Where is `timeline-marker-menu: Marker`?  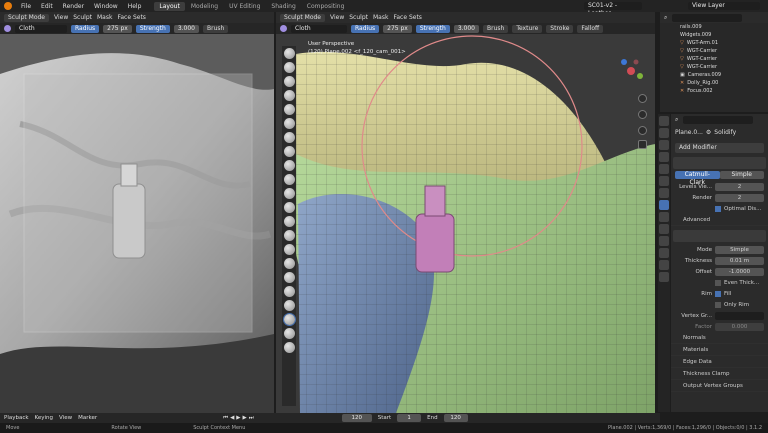 timeline-marker-menu: Marker is located at coordinates (87, 418).